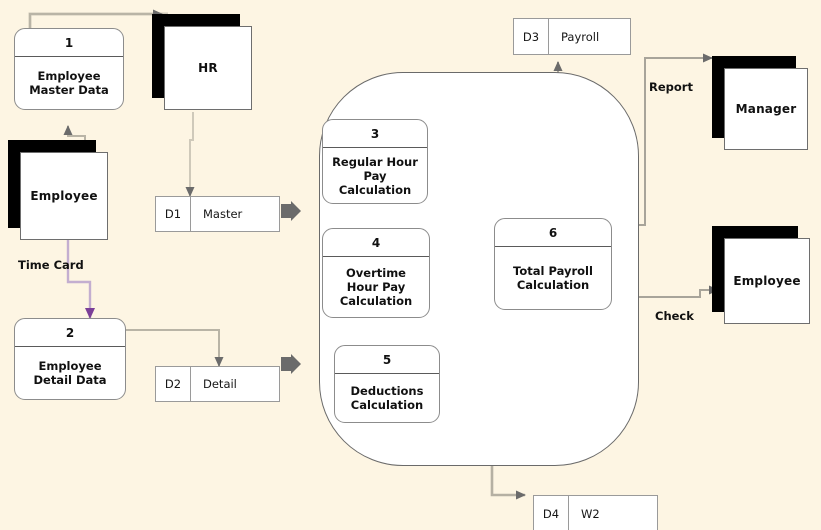 This screenshot has width=821, height=530. I want to click on entity-label: HR, so click(208, 68).